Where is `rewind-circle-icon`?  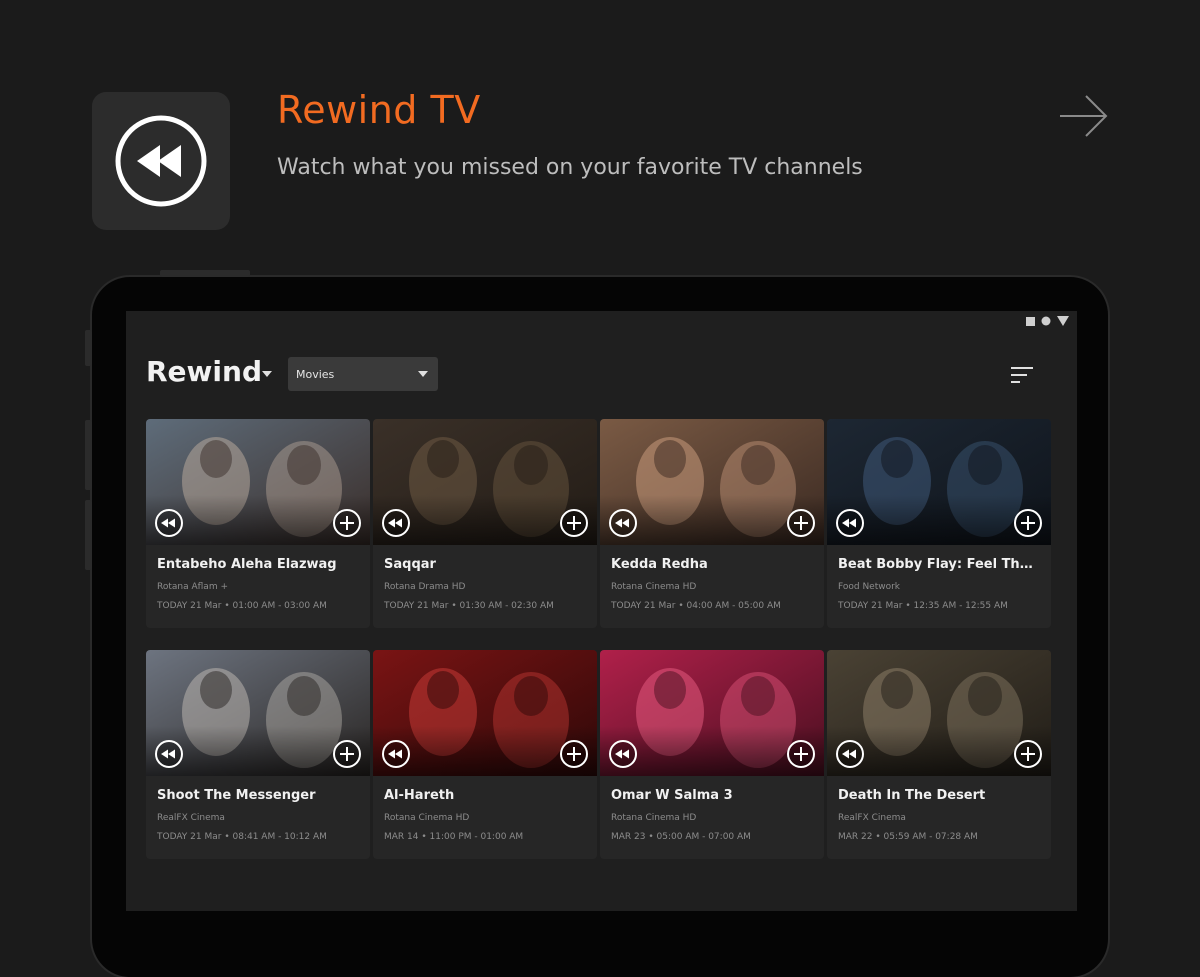
rewind-circle-icon is located at coordinates (161, 161).